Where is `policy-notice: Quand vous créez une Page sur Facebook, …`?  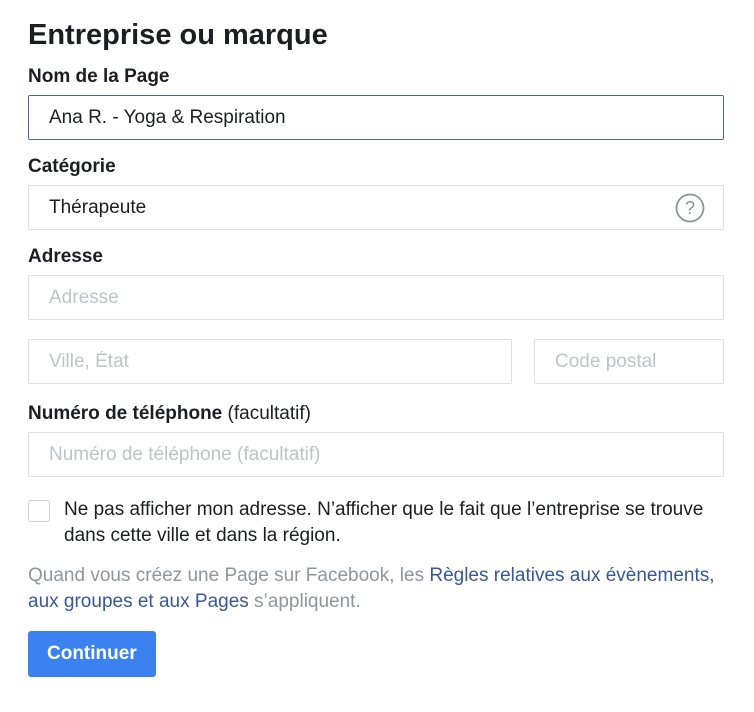
policy-notice: Quand vous créez une Page sur Facebook, … is located at coordinates (376, 589).